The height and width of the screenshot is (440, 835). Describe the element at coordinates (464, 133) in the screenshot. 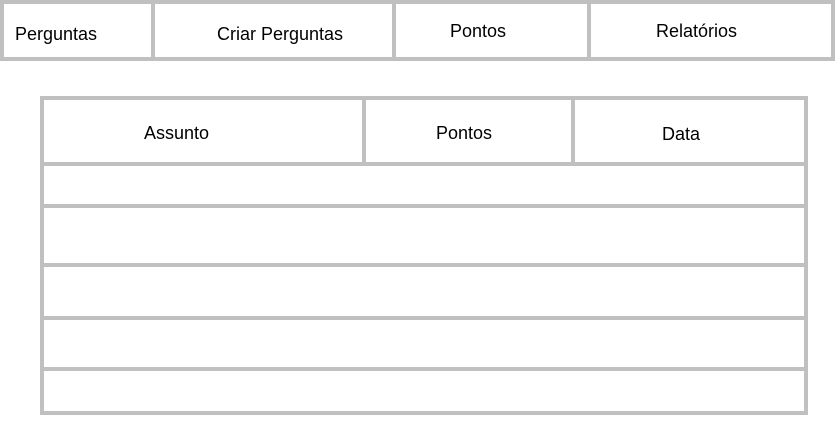

I see `column-header-pontos-label: Pontos` at that location.